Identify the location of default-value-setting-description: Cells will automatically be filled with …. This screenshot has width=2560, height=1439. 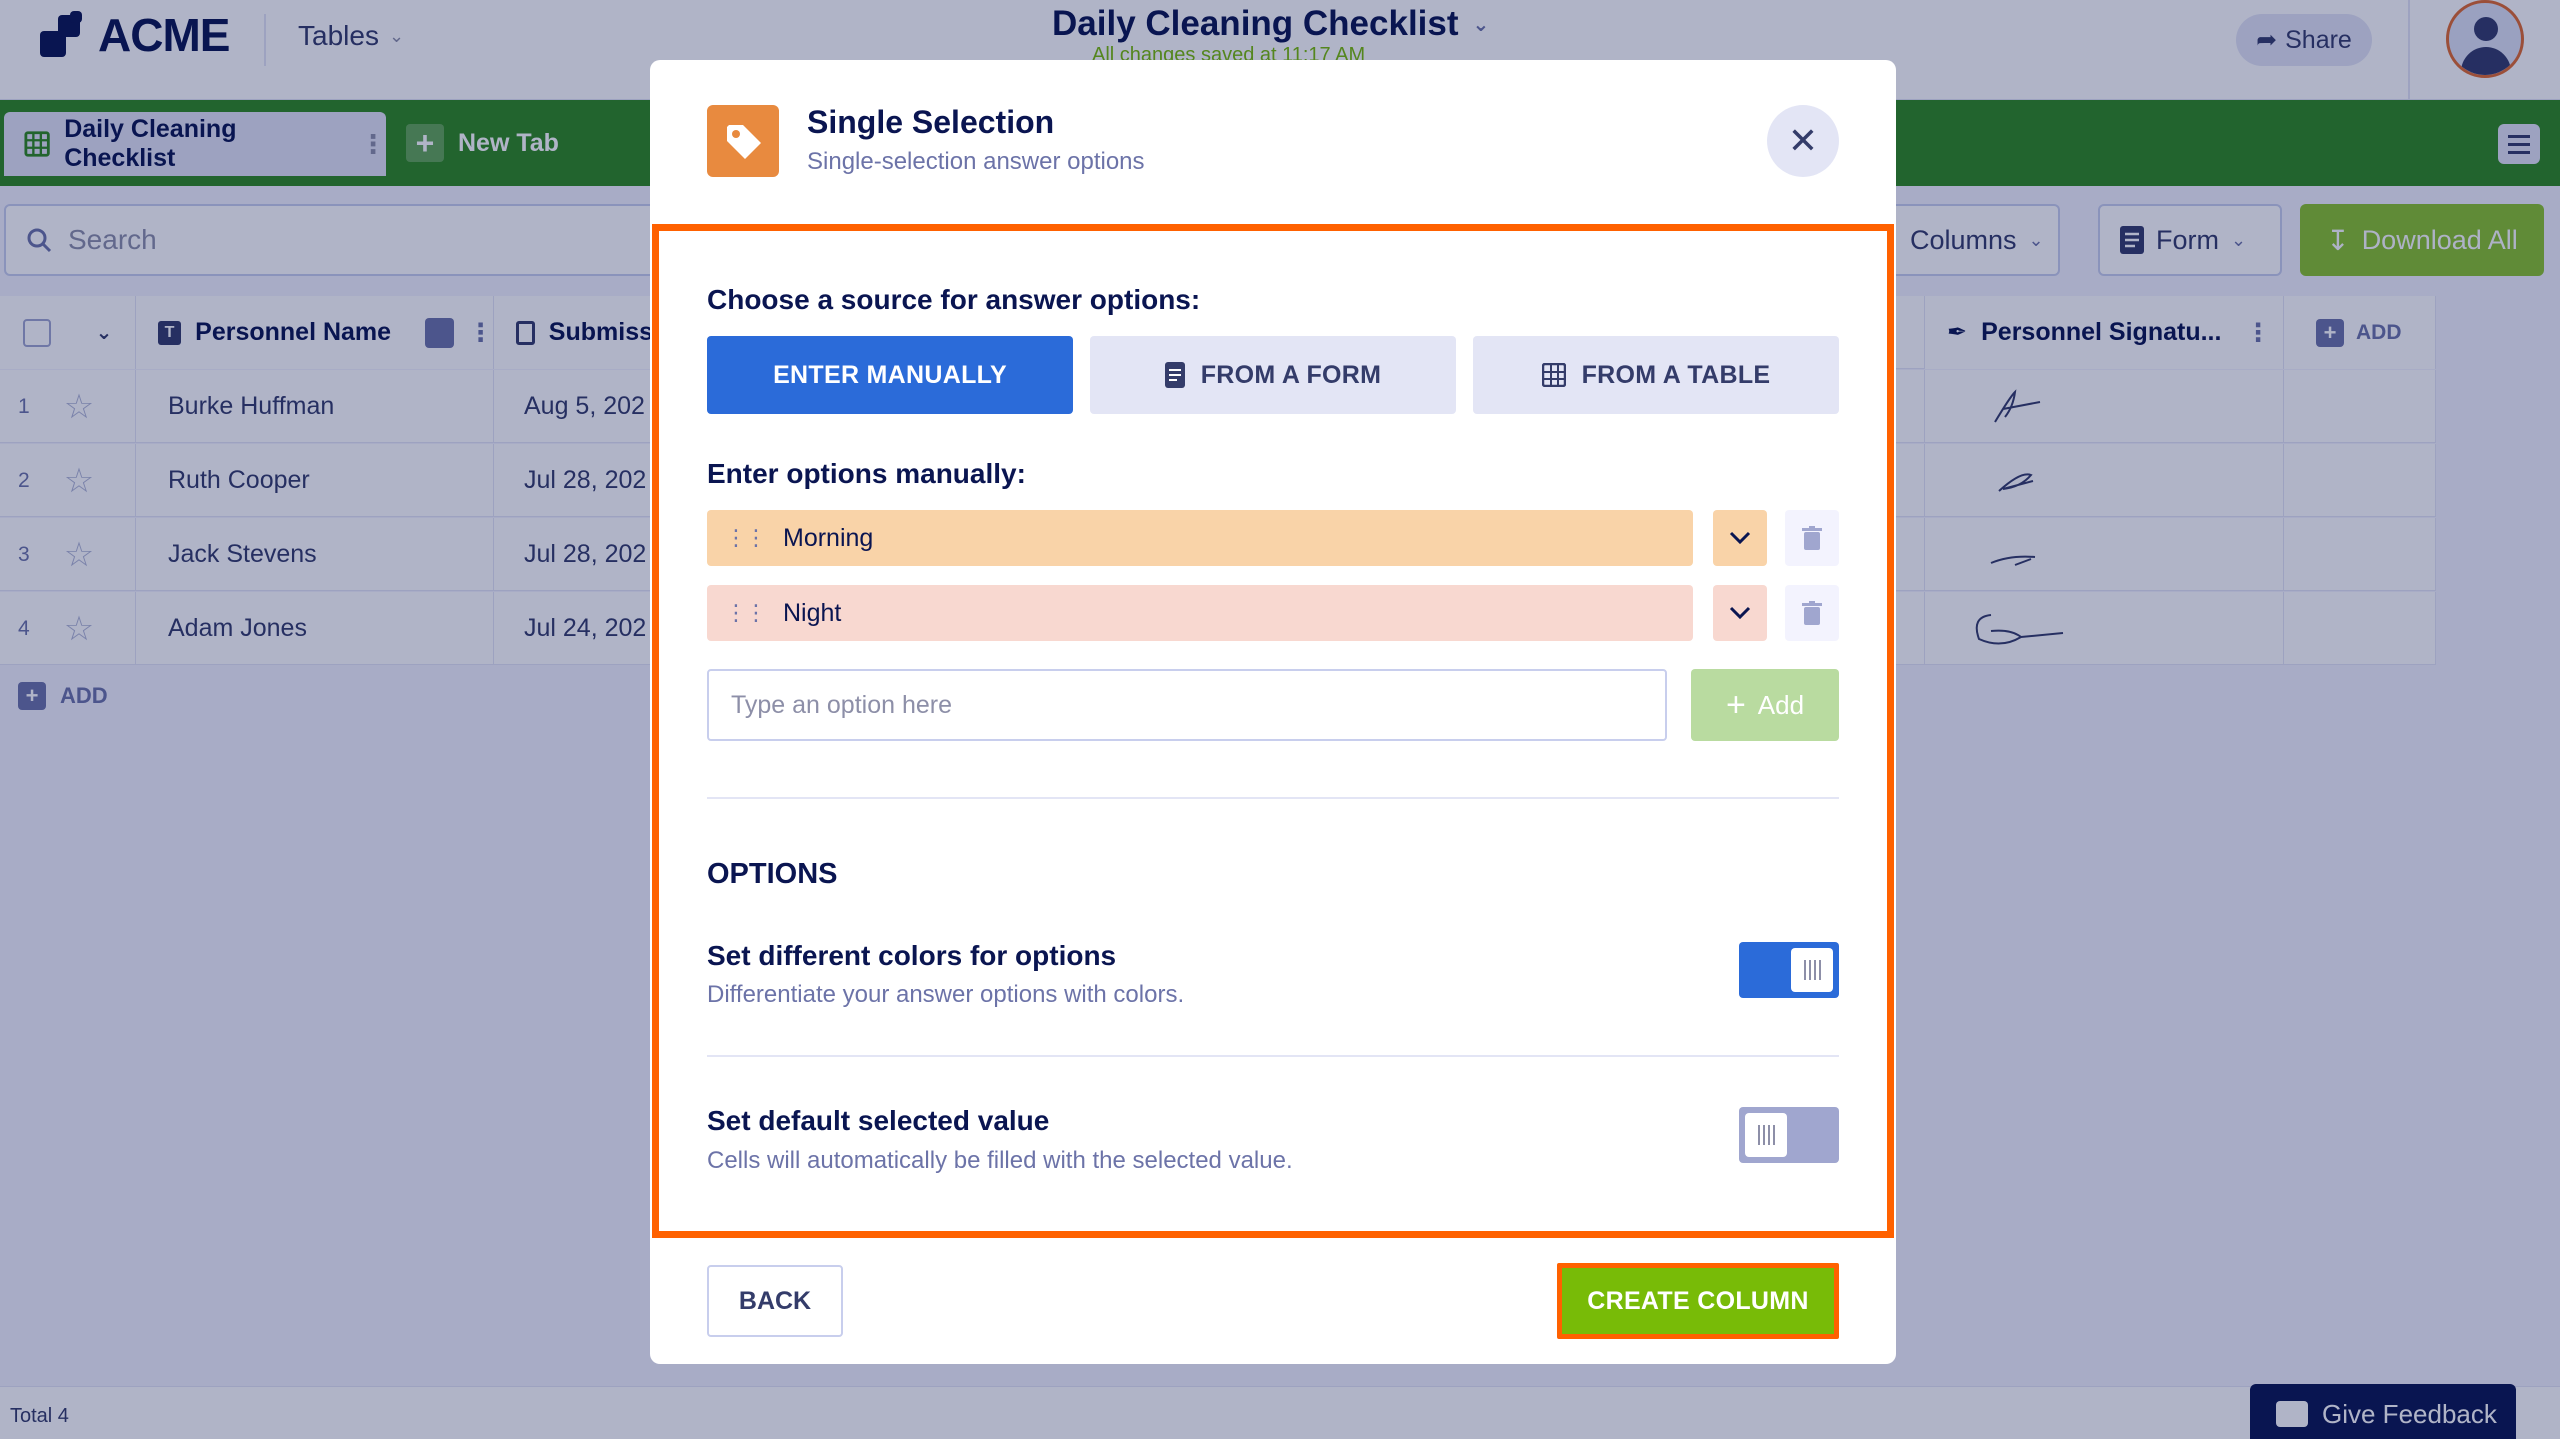
(1000, 1160).